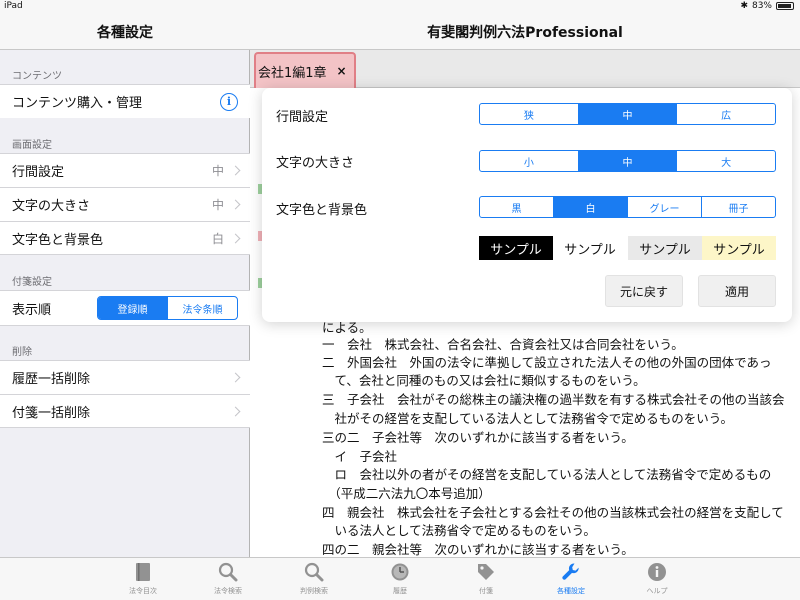 The image size is (800, 600). Describe the element at coordinates (342, 71) in the screenshot. I see `close-icon: ×` at that location.